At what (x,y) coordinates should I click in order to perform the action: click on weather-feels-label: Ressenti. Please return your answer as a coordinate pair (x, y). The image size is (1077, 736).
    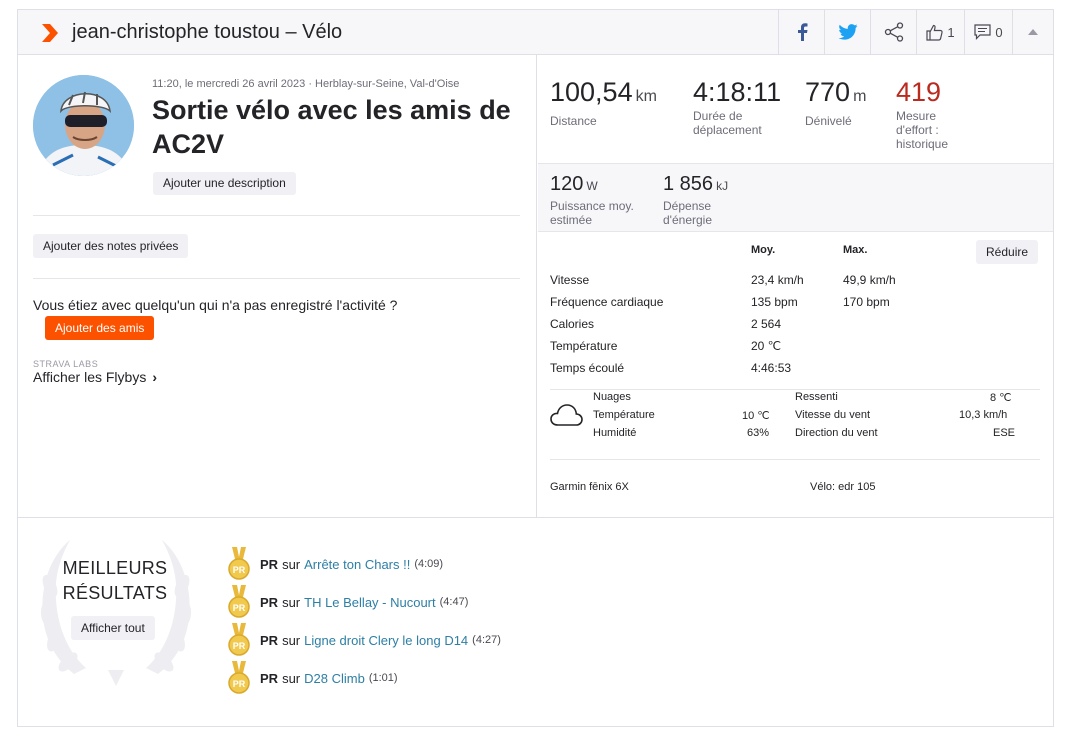
    Looking at the image, I should click on (816, 397).